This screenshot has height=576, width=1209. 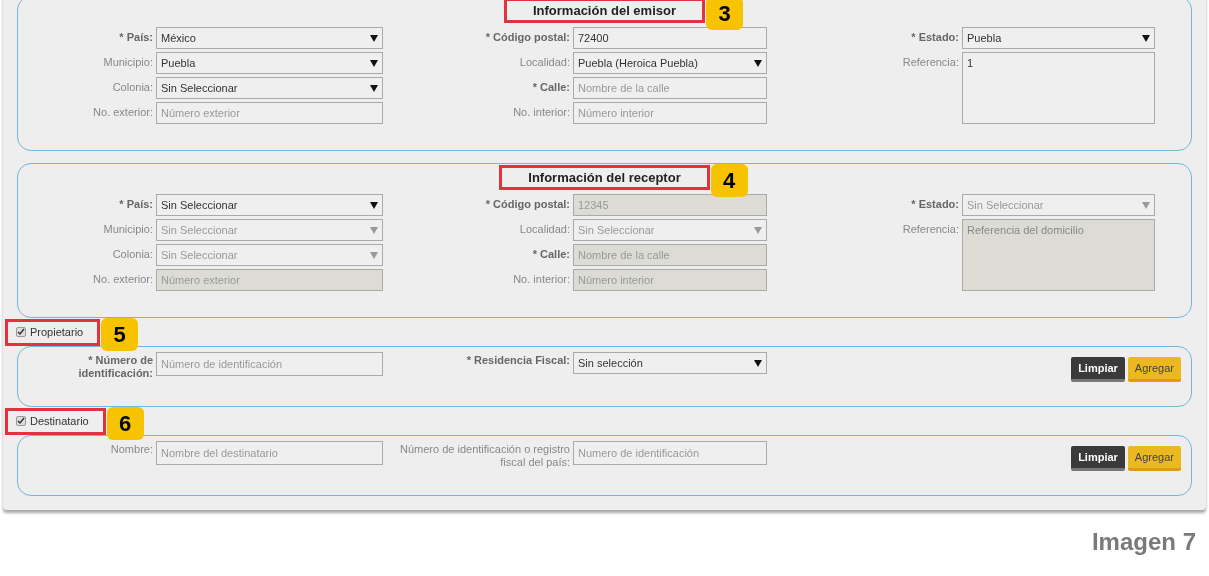 I want to click on checkbox-label: Propietario, so click(x=57, y=332).